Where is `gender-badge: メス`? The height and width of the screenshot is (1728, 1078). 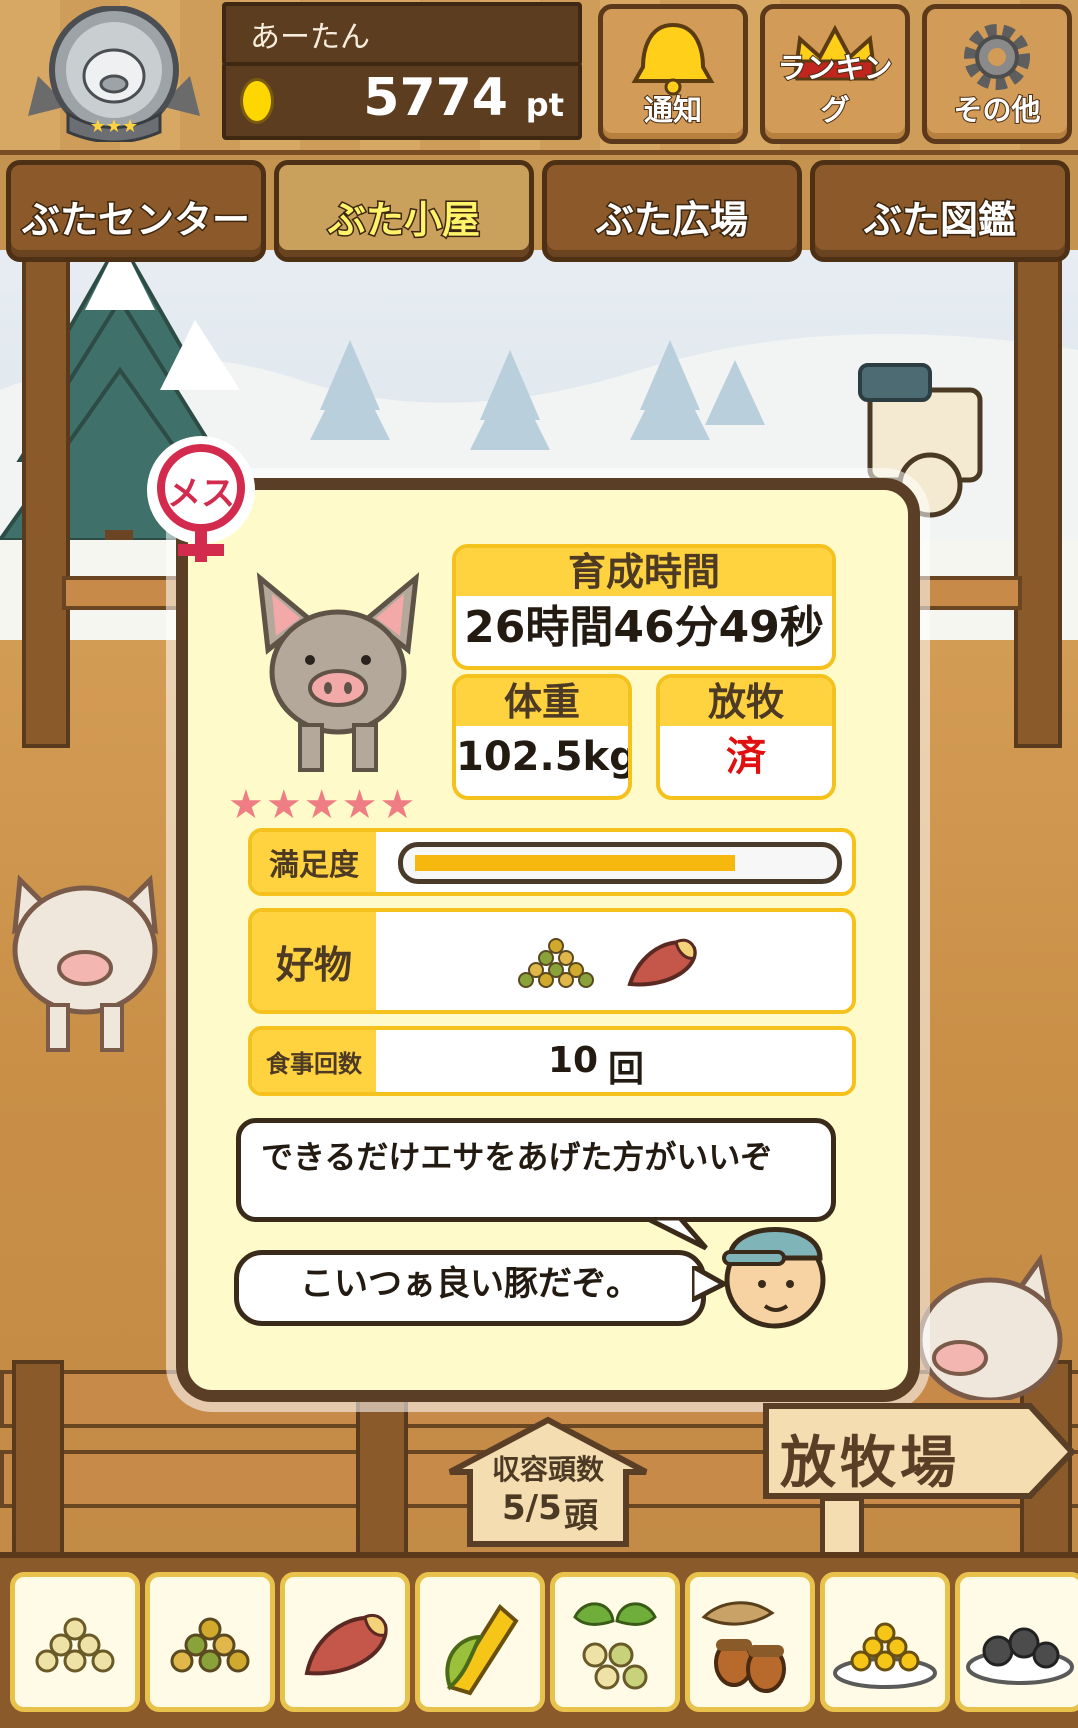 gender-badge: メス is located at coordinates (201, 499).